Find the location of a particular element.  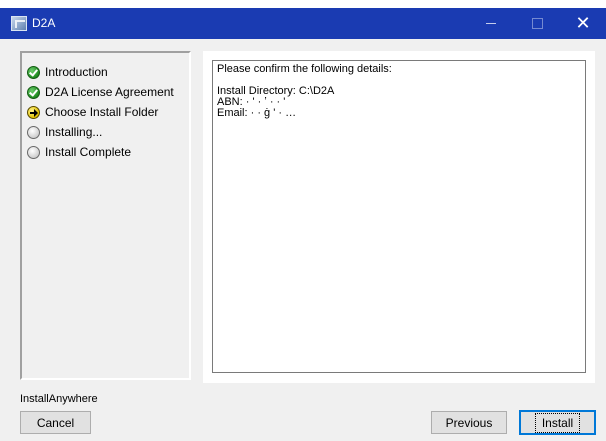

install-button: Install is located at coordinates (557, 422).